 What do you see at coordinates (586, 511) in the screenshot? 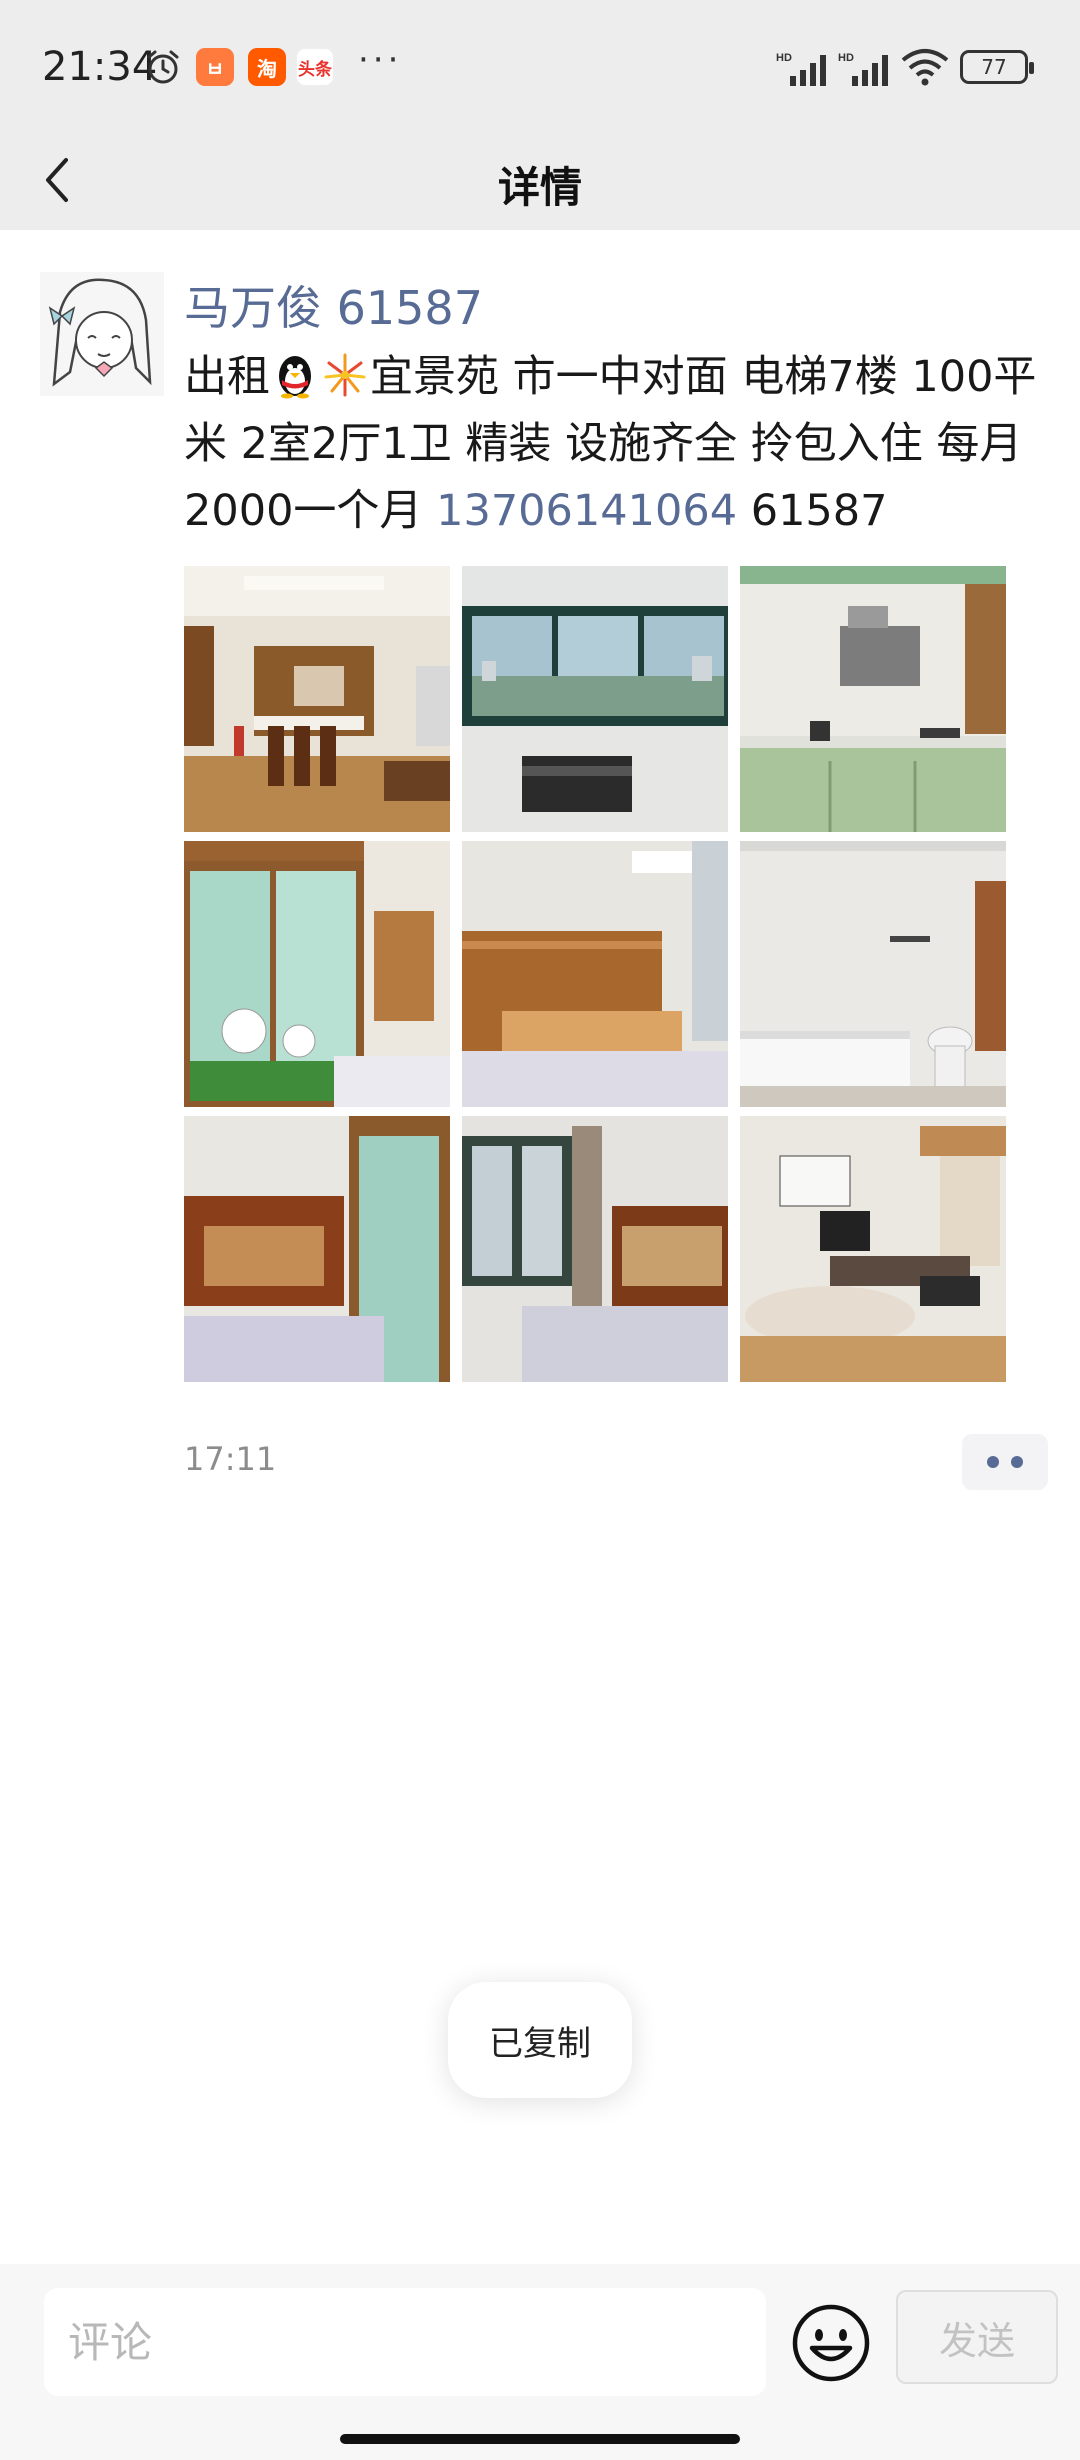
I see `phone-number-link: 13706141064` at bounding box center [586, 511].